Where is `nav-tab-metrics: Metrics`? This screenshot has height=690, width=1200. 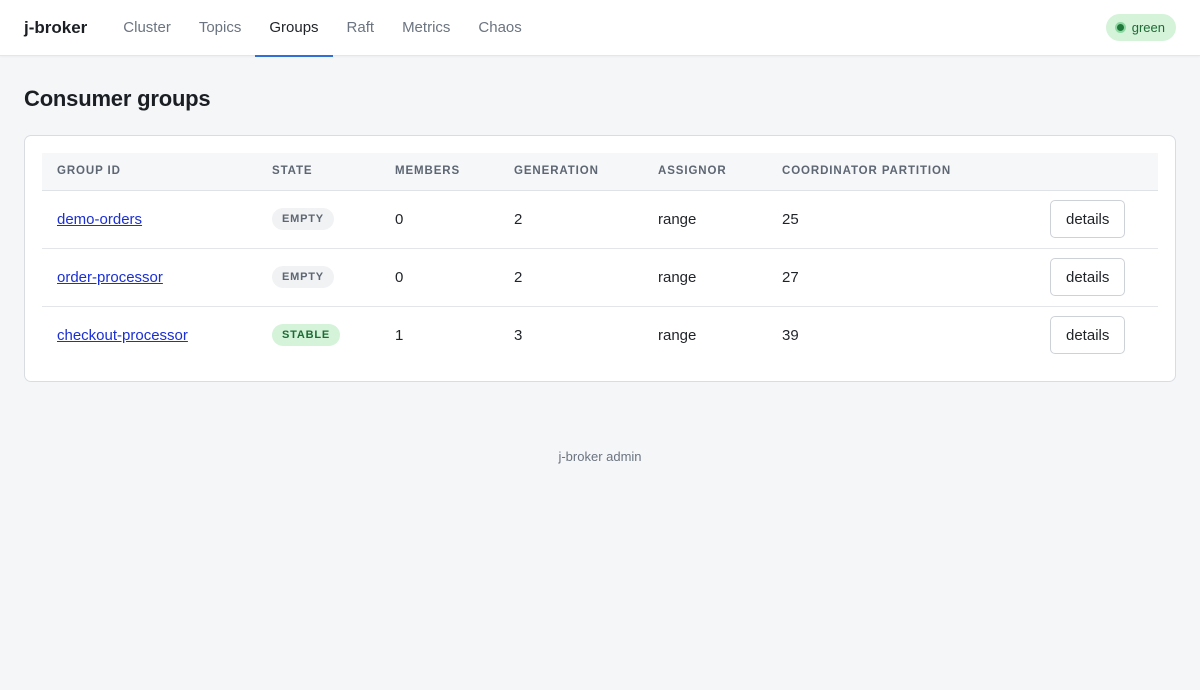 nav-tab-metrics: Metrics is located at coordinates (426, 28).